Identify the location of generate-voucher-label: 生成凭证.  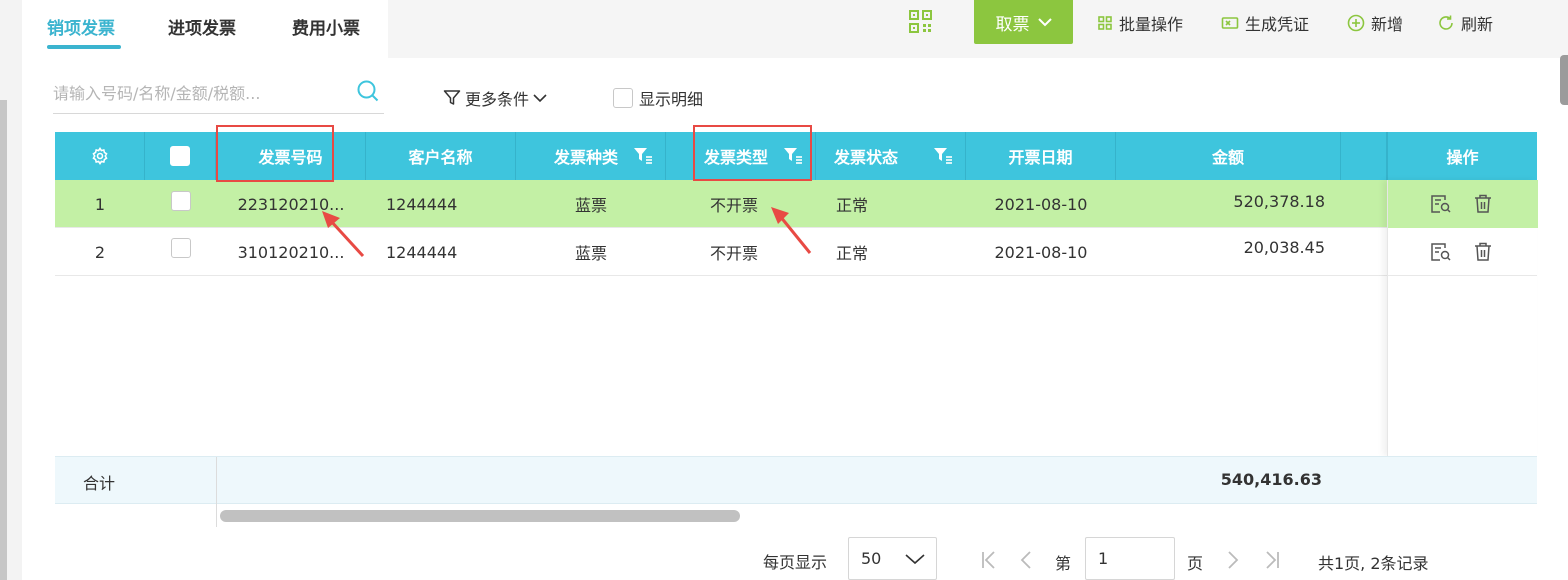
(1277, 24).